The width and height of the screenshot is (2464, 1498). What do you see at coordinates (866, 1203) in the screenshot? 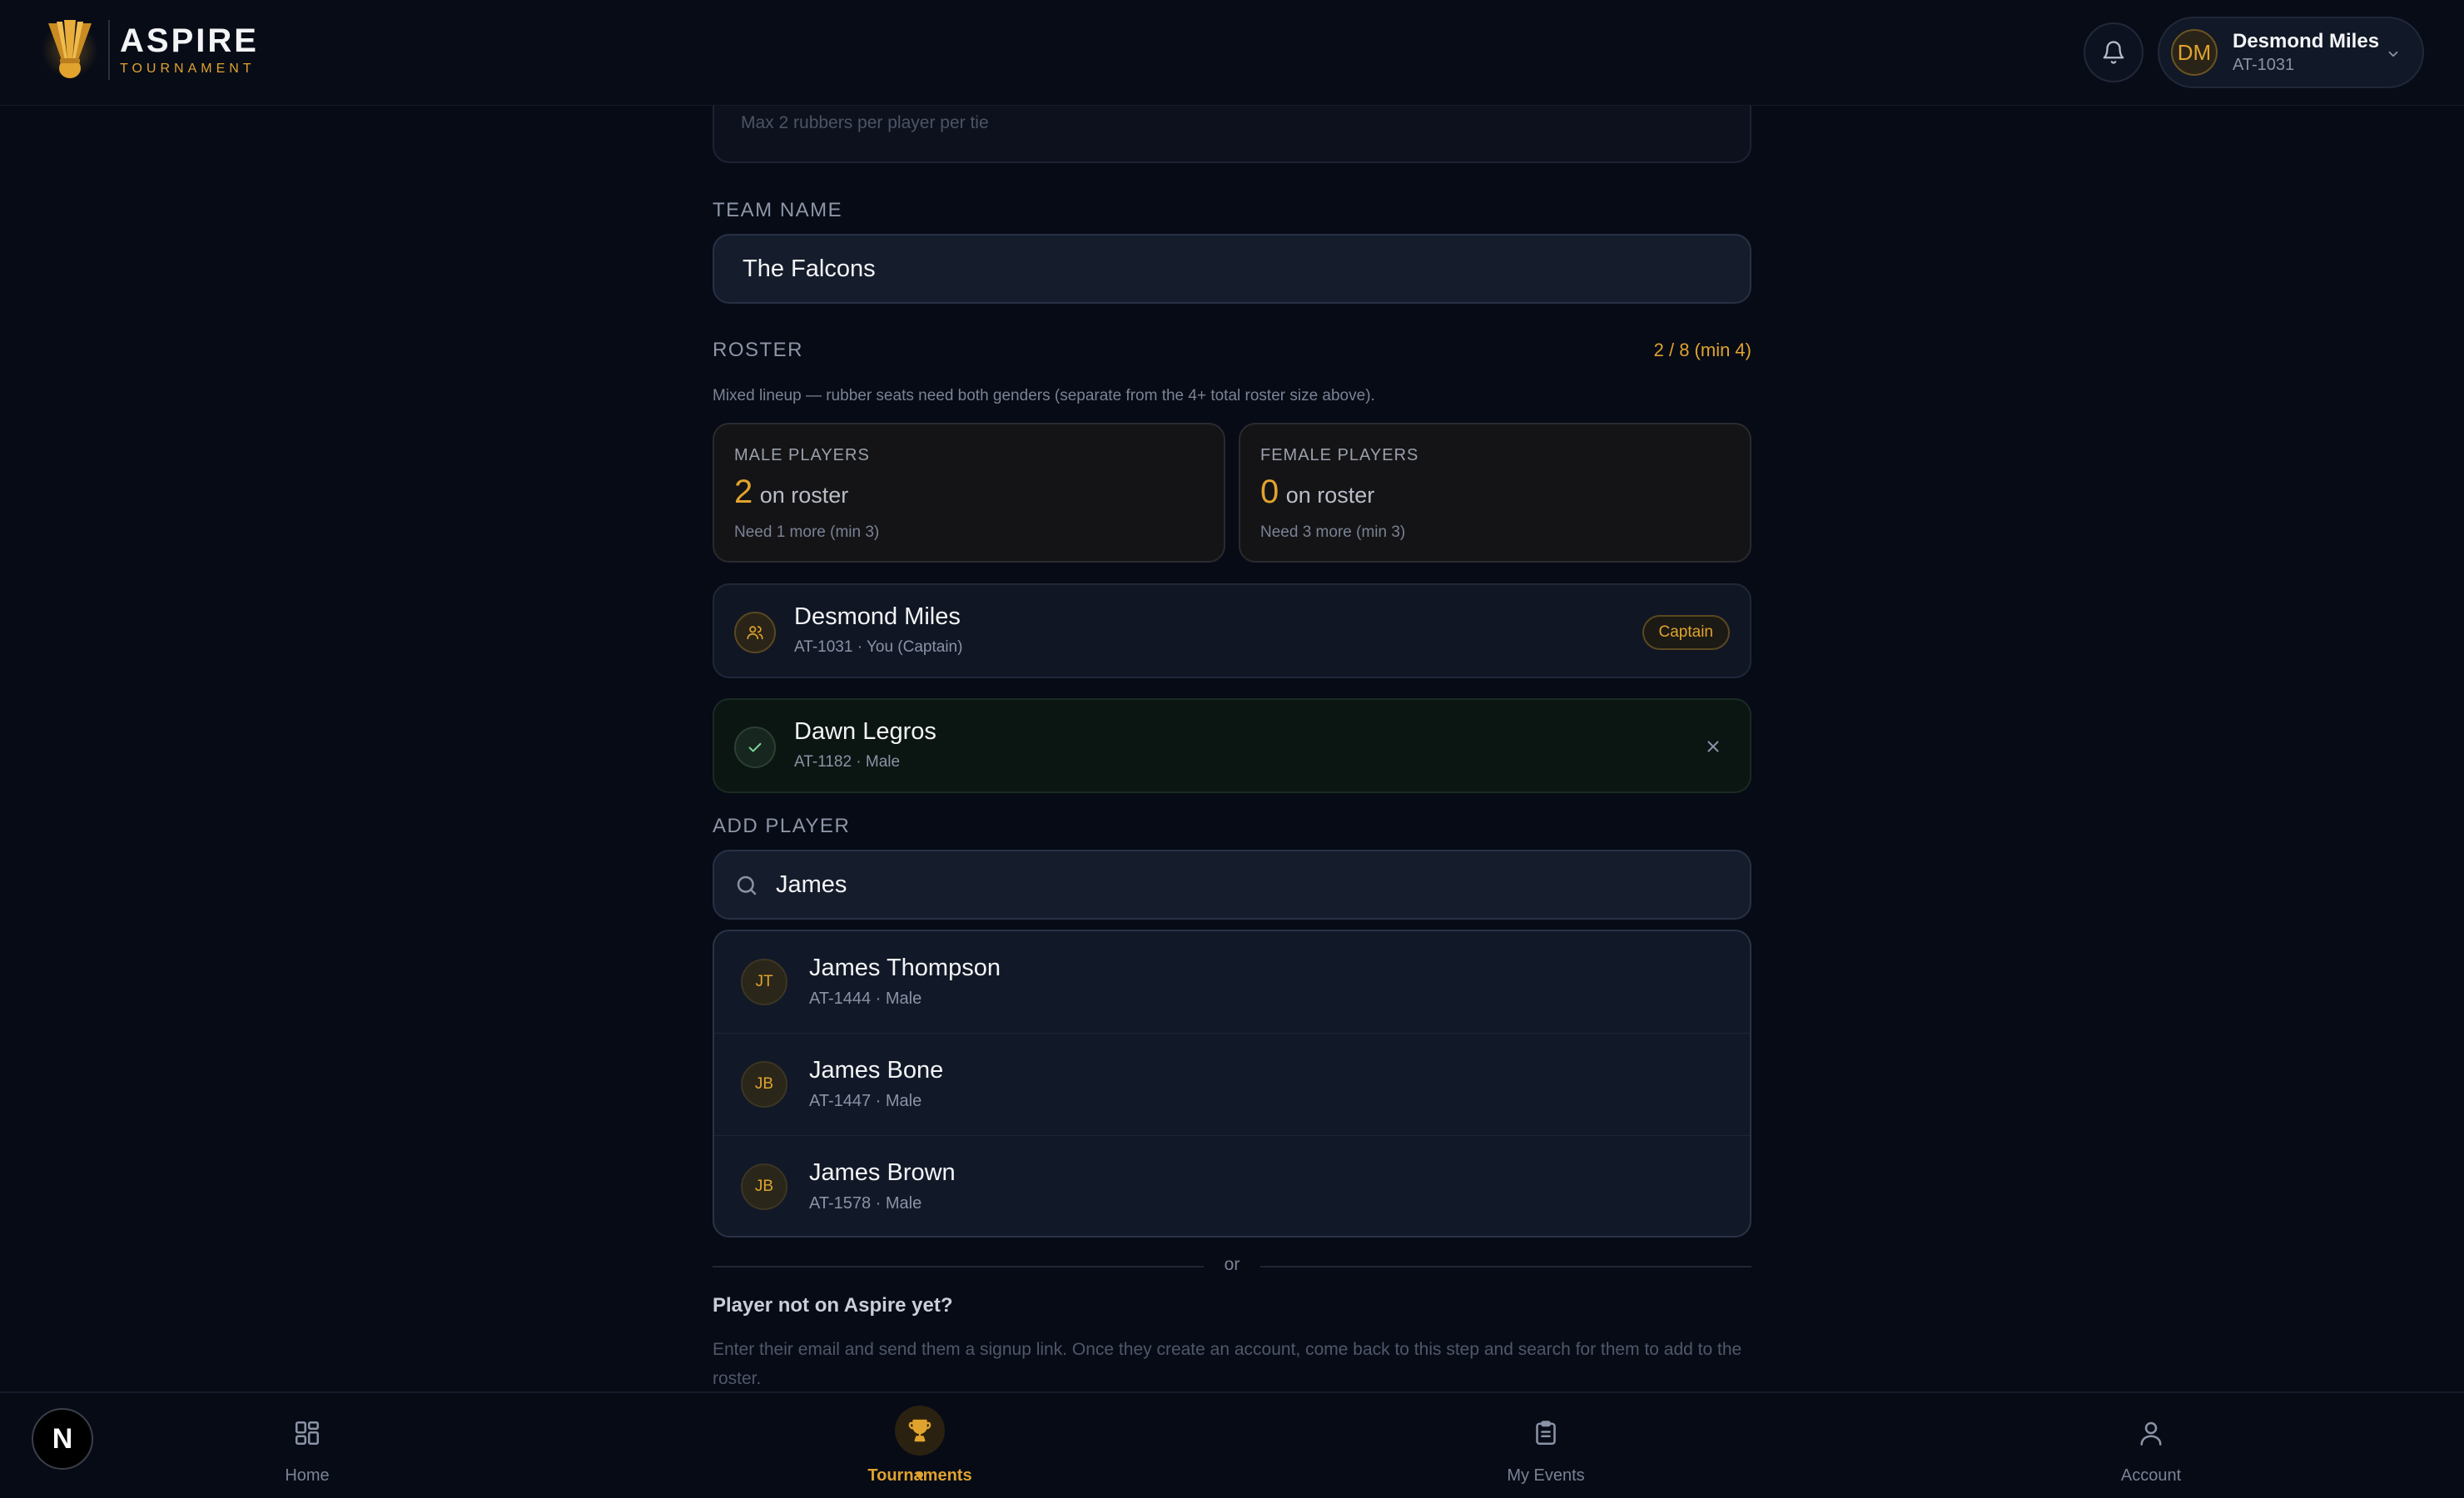
I see `result-meta: AT-1578 · Male` at bounding box center [866, 1203].